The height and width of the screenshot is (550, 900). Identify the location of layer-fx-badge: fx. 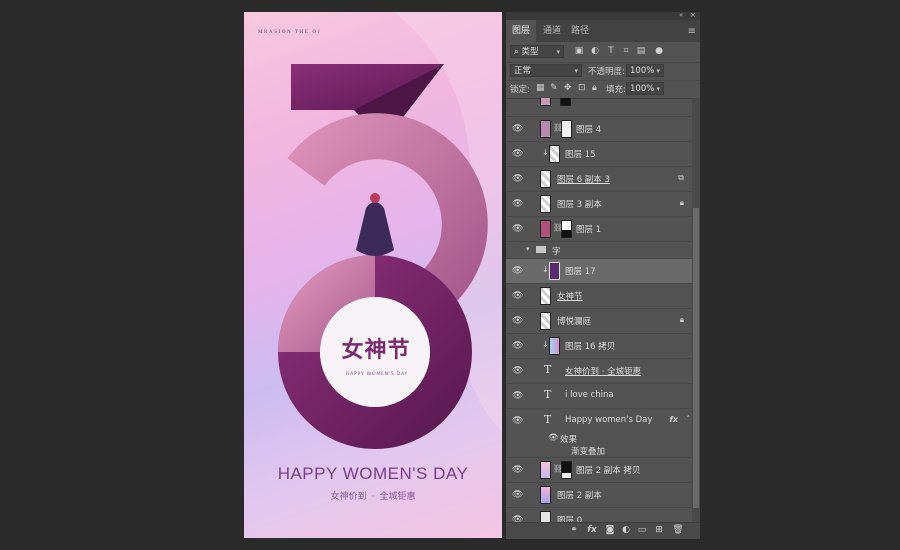
(673, 419).